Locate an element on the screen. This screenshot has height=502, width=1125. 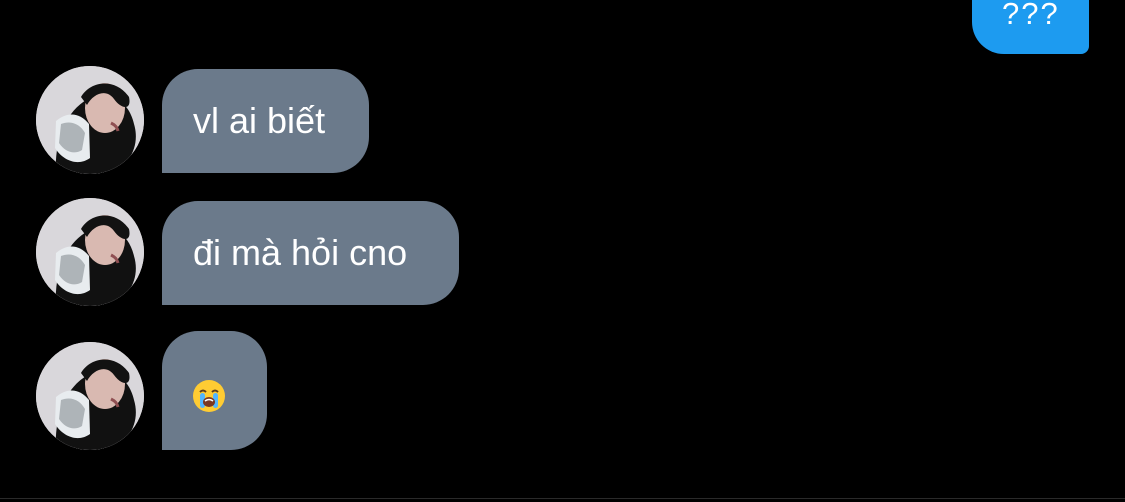
incoming-emoji-message-bubble is located at coordinates (214, 390).